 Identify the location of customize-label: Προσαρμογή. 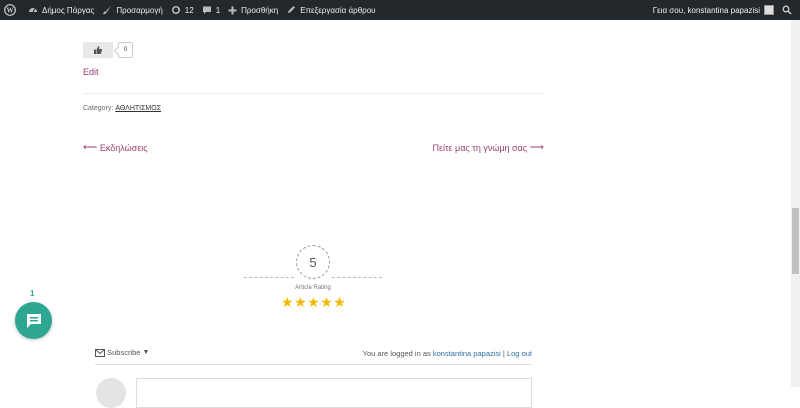
(139, 10).